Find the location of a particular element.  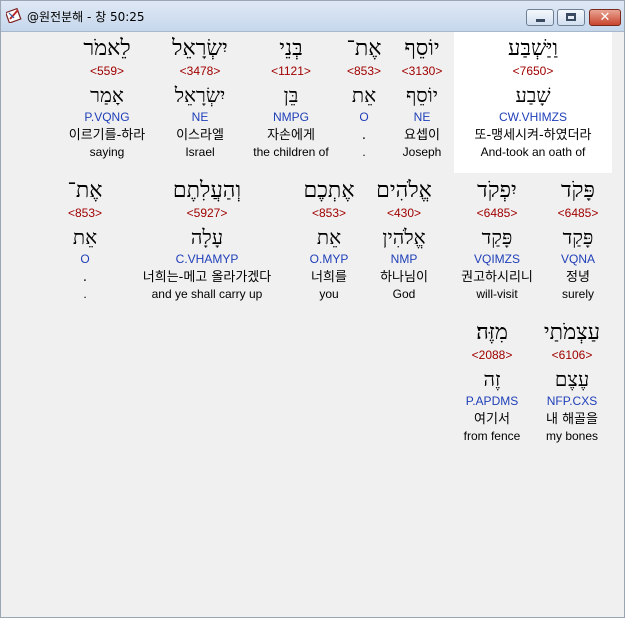

word-0-2: אֶת־ <853> אֵת O . . is located at coordinates (364, 98).